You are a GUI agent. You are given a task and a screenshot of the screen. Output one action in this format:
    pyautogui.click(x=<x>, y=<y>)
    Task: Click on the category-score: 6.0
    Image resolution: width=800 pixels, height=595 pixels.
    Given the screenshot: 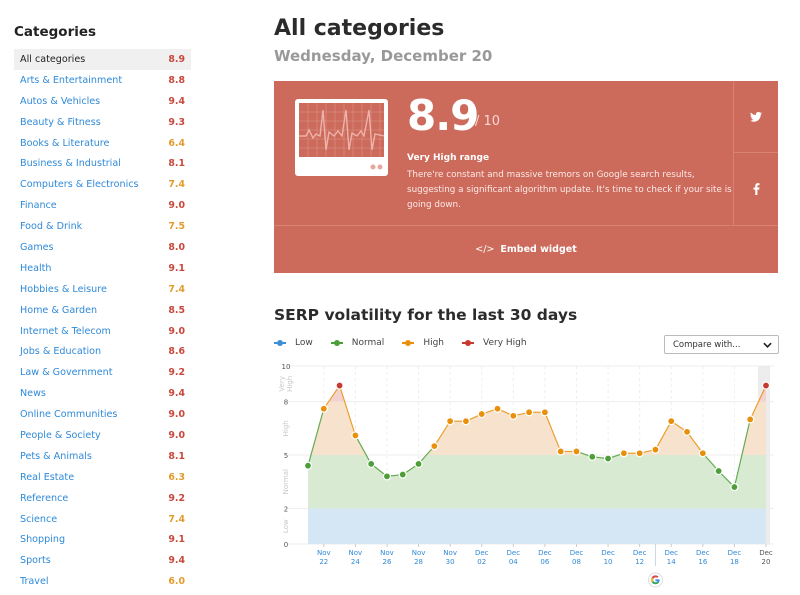 What is the action you would take?
    pyautogui.click(x=176, y=582)
    